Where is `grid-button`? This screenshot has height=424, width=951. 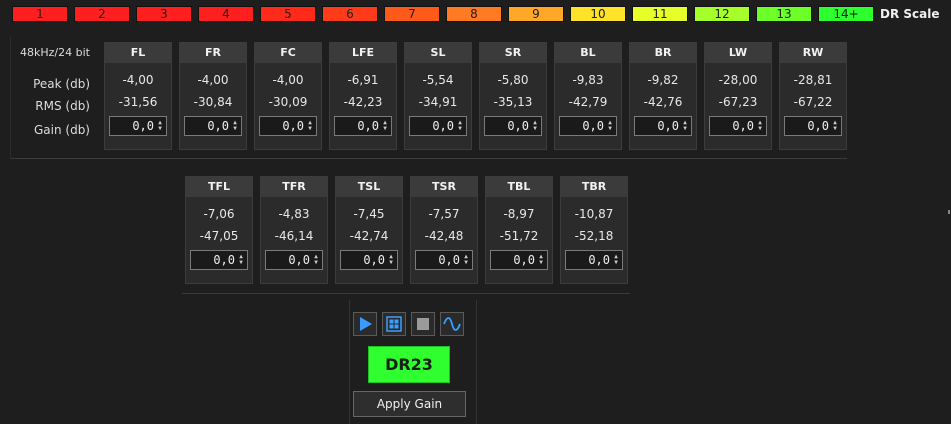
grid-button is located at coordinates (394, 324).